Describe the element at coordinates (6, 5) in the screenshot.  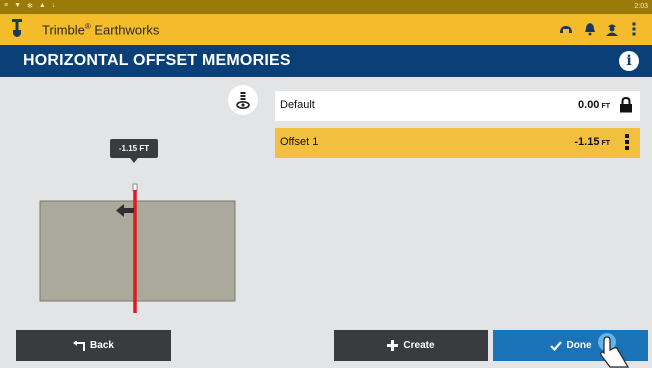
I see `usb-icon: ≡` at that location.